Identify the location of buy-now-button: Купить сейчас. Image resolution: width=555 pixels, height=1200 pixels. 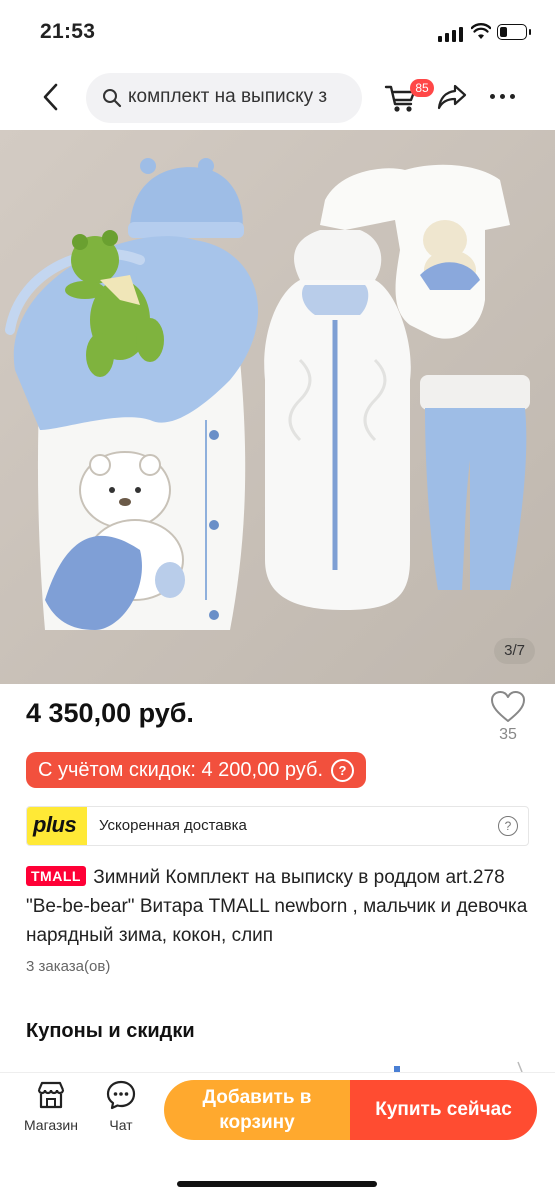
(443, 1110).